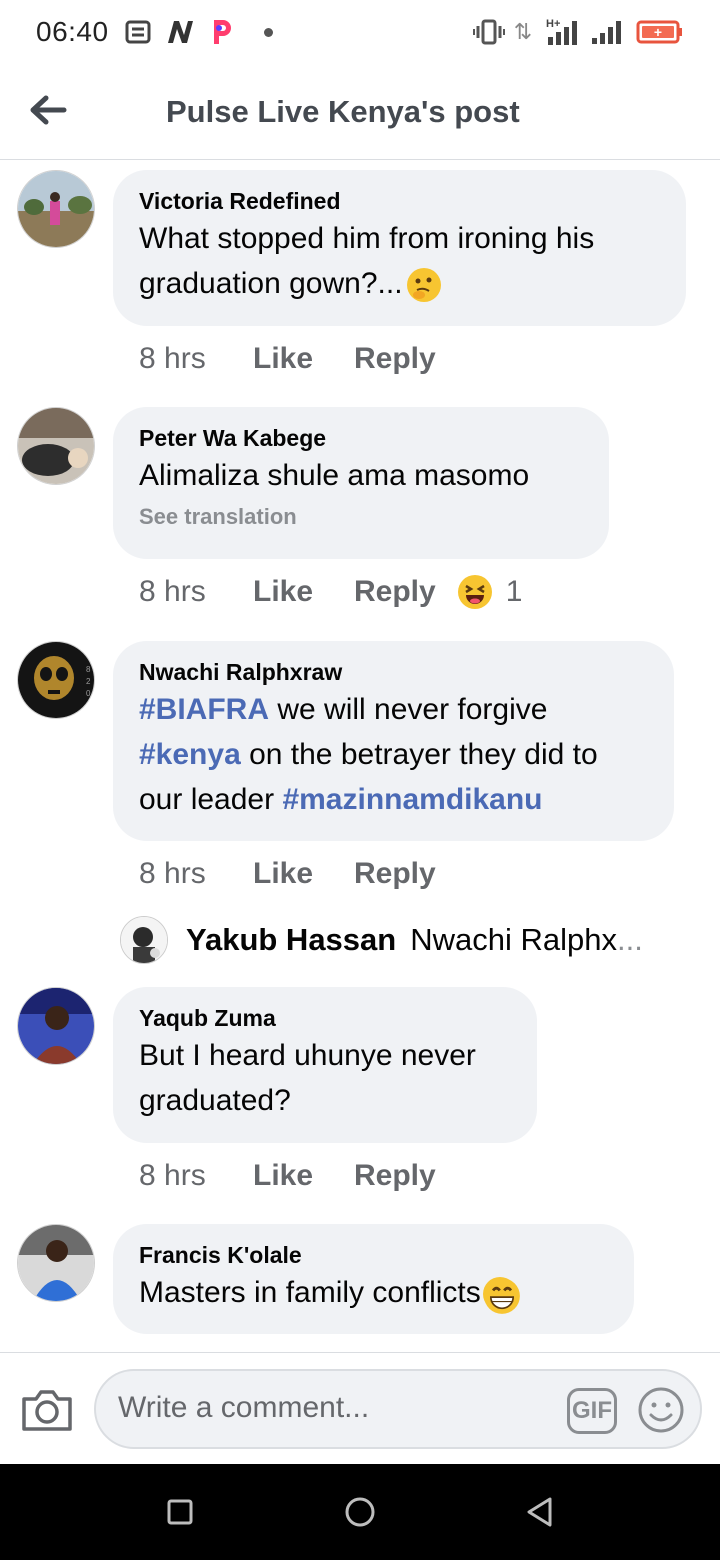 This screenshot has height=1560, width=720. I want to click on arrow-left-icon, so click(48, 110).